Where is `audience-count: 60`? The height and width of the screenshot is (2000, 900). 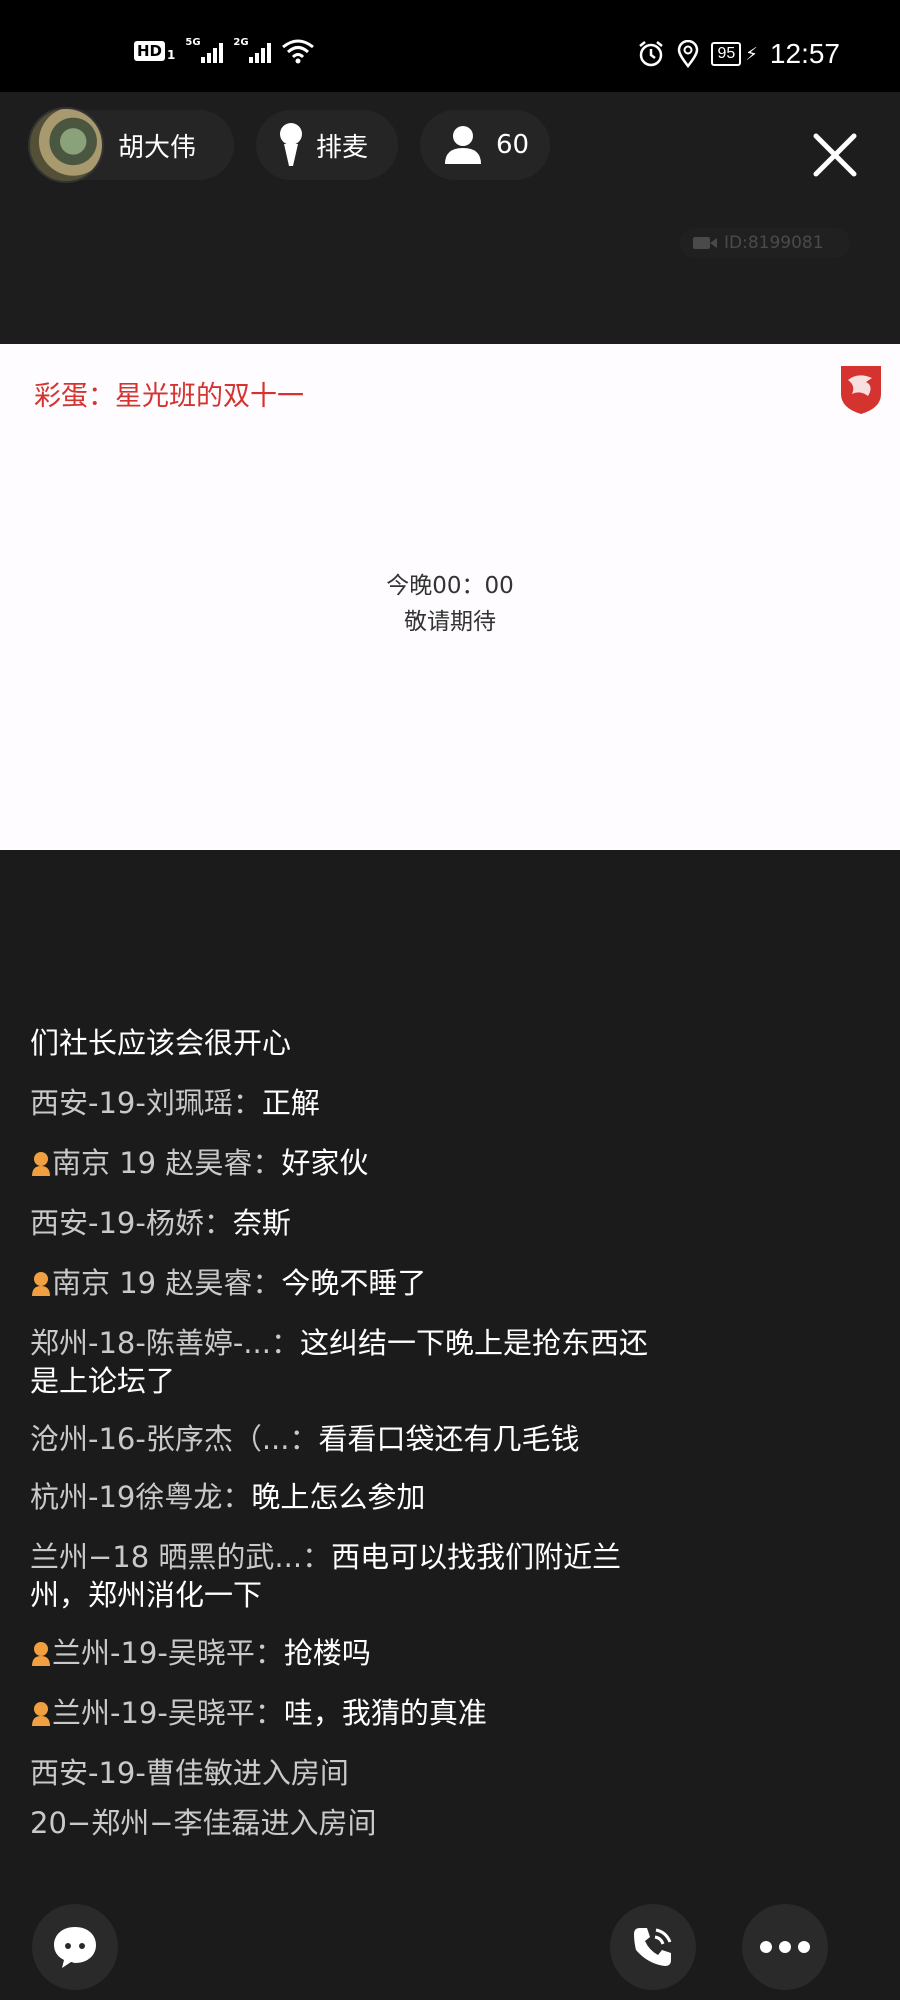
audience-count: 60 is located at coordinates (513, 145).